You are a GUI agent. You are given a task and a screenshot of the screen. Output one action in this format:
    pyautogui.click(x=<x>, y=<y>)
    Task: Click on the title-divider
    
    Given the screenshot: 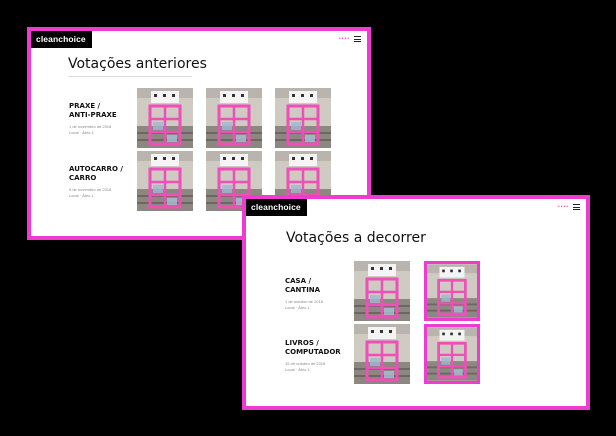 What is the action you would take?
    pyautogui.click(x=130, y=76)
    